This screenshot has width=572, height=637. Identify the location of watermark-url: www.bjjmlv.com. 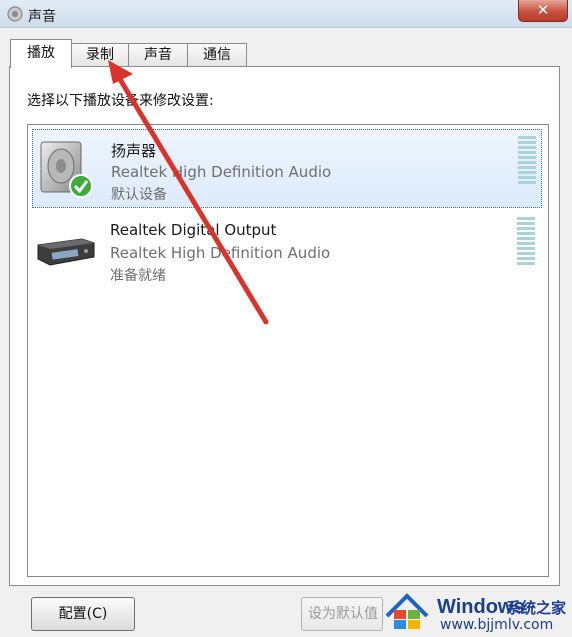
(497, 625).